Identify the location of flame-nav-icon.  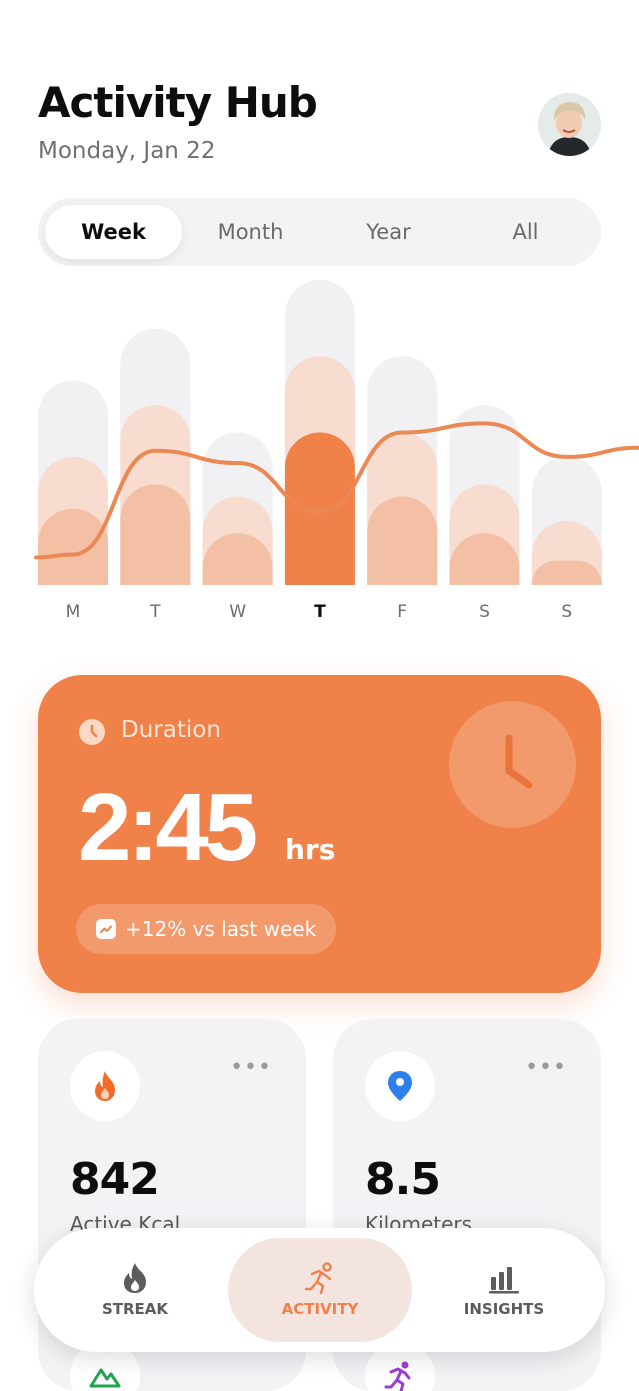
(135, 1278).